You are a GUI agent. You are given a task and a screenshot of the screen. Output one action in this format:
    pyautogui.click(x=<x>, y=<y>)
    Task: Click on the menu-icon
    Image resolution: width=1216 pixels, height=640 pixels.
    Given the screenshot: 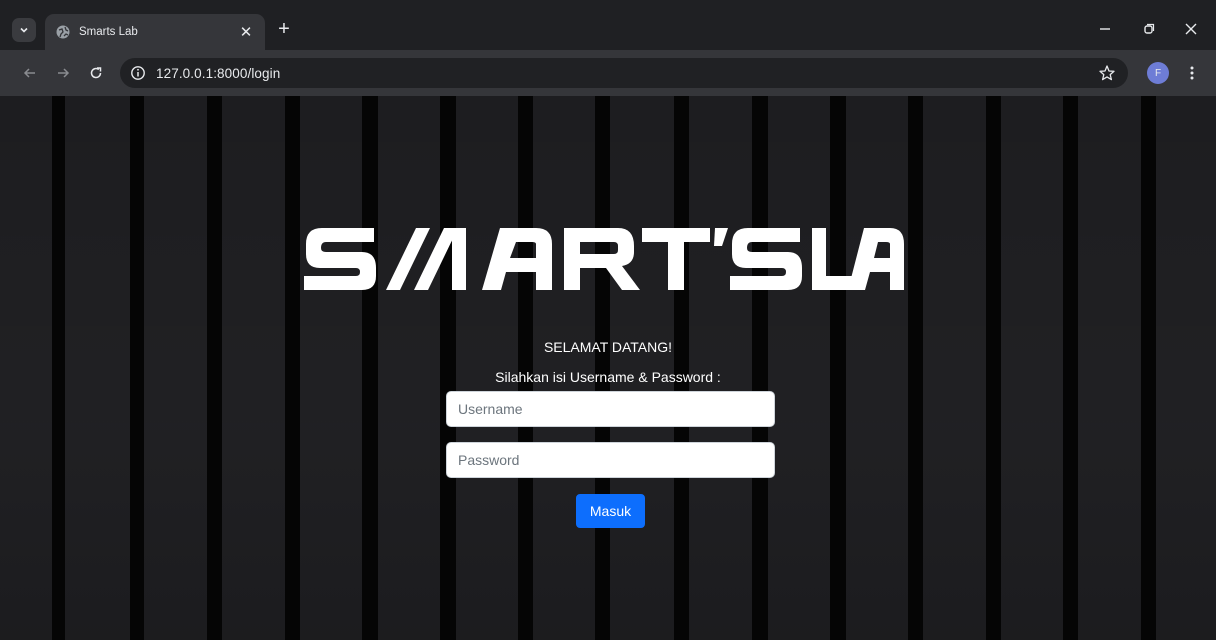 What is the action you would take?
    pyautogui.click(x=1192, y=73)
    